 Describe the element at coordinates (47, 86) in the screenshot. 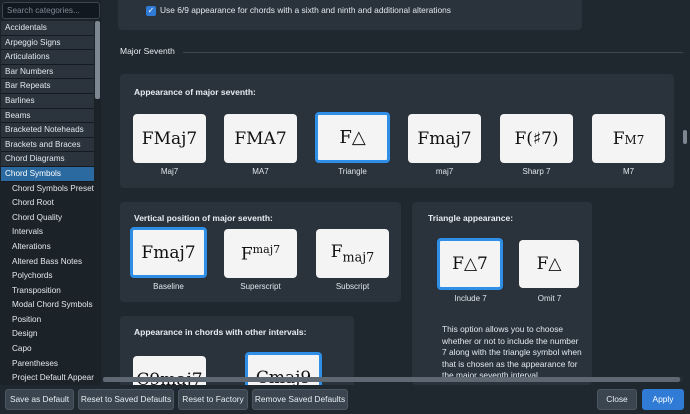

I see `category-item: Bar Repeats` at that location.